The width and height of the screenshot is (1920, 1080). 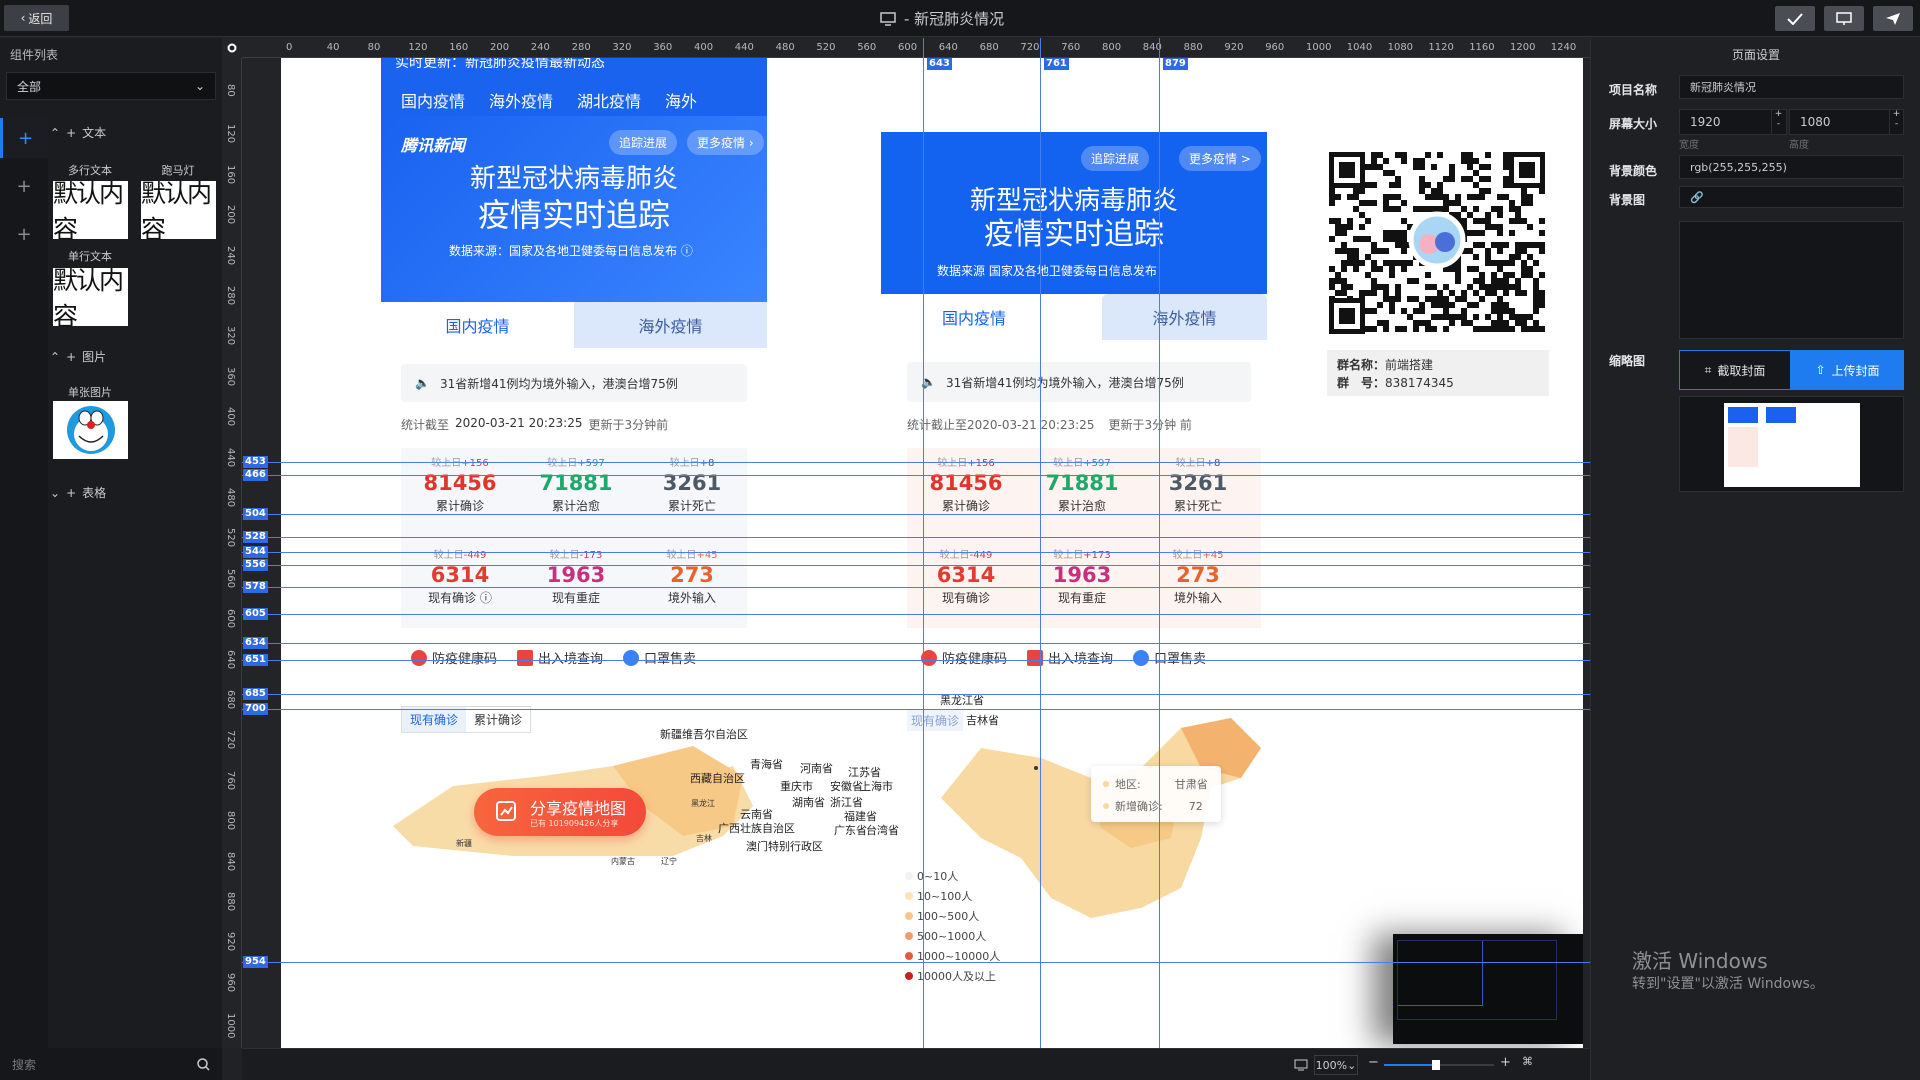 I want to click on track-progress-button-2: 追踪进展, so click(x=1115, y=158).